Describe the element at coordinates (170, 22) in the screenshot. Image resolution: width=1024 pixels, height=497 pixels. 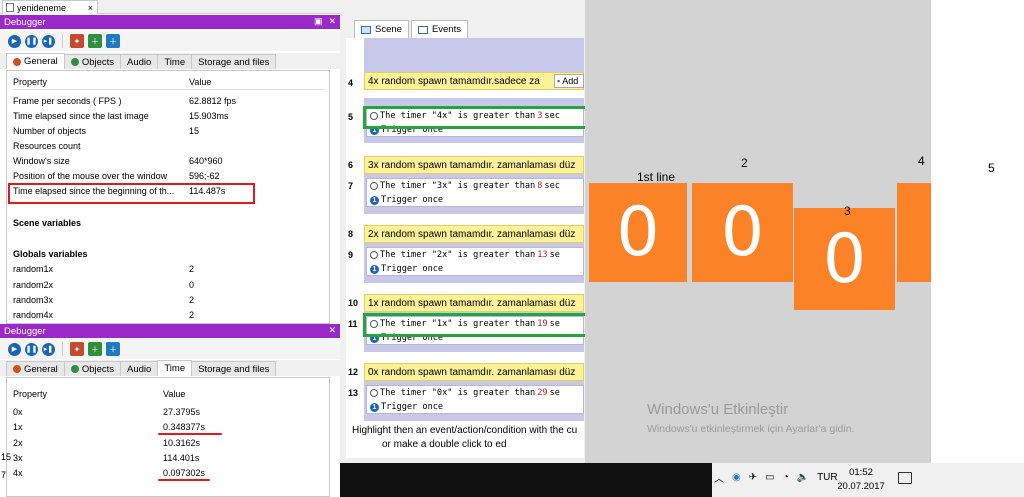
I see `debugger-title-bar: Debugger ▣ ✕` at that location.